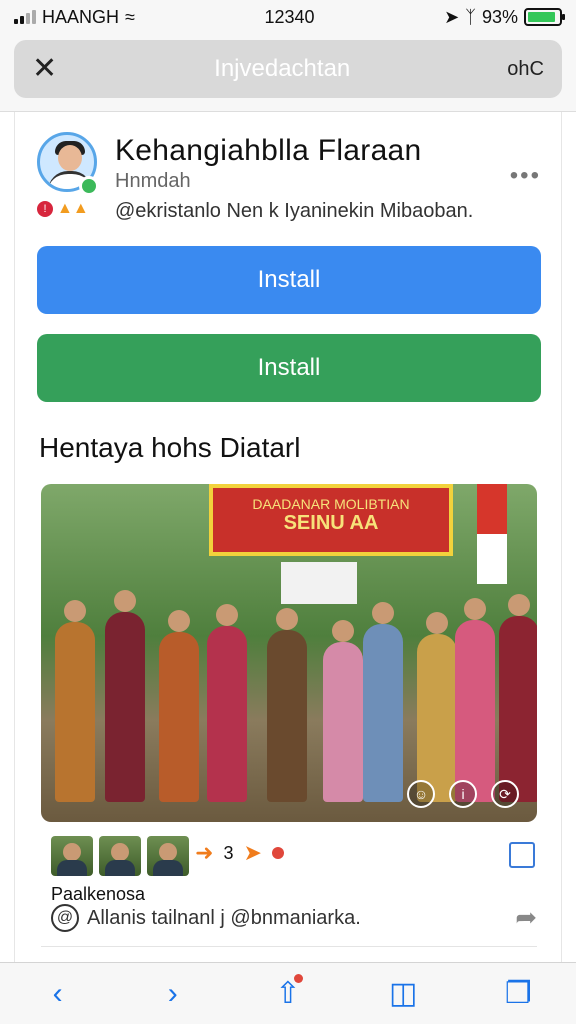 Image resolution: width=576 pixels, height=1024 pixels. What do you see at coordinates (153, 181) in the screenshot?
I see `author-subtitle: Hnmdah` at bounding box center [153, 181].